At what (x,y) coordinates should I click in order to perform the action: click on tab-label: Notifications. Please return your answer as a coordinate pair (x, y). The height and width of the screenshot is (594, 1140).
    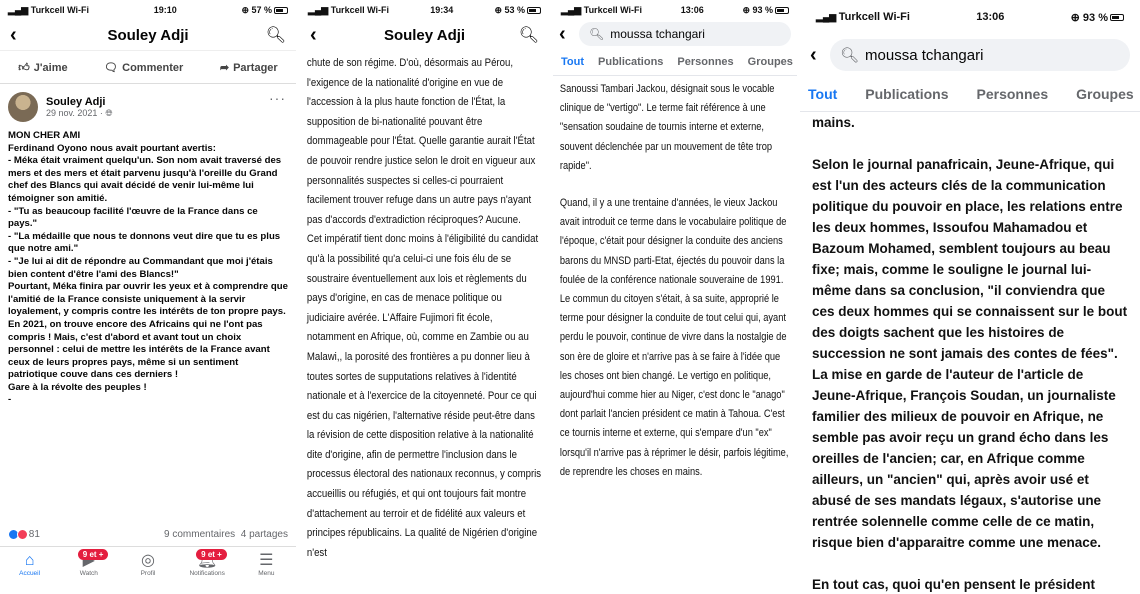
    Looking at the image, I should click on (207, 573).